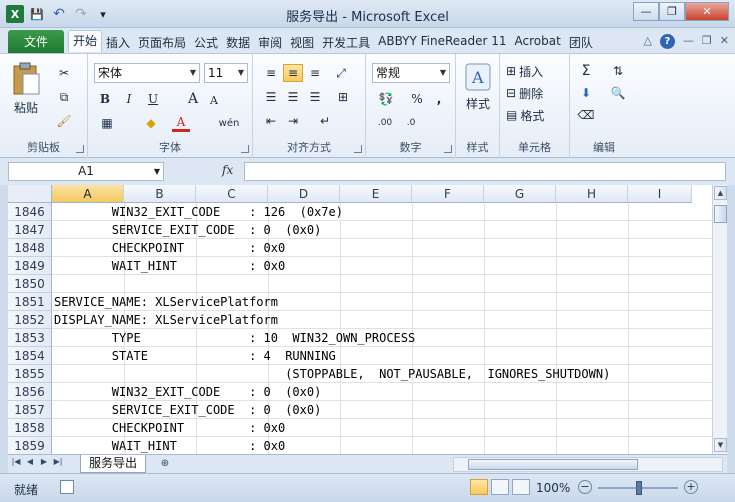  I want to click on row-header: 1859, so click(30, 445).